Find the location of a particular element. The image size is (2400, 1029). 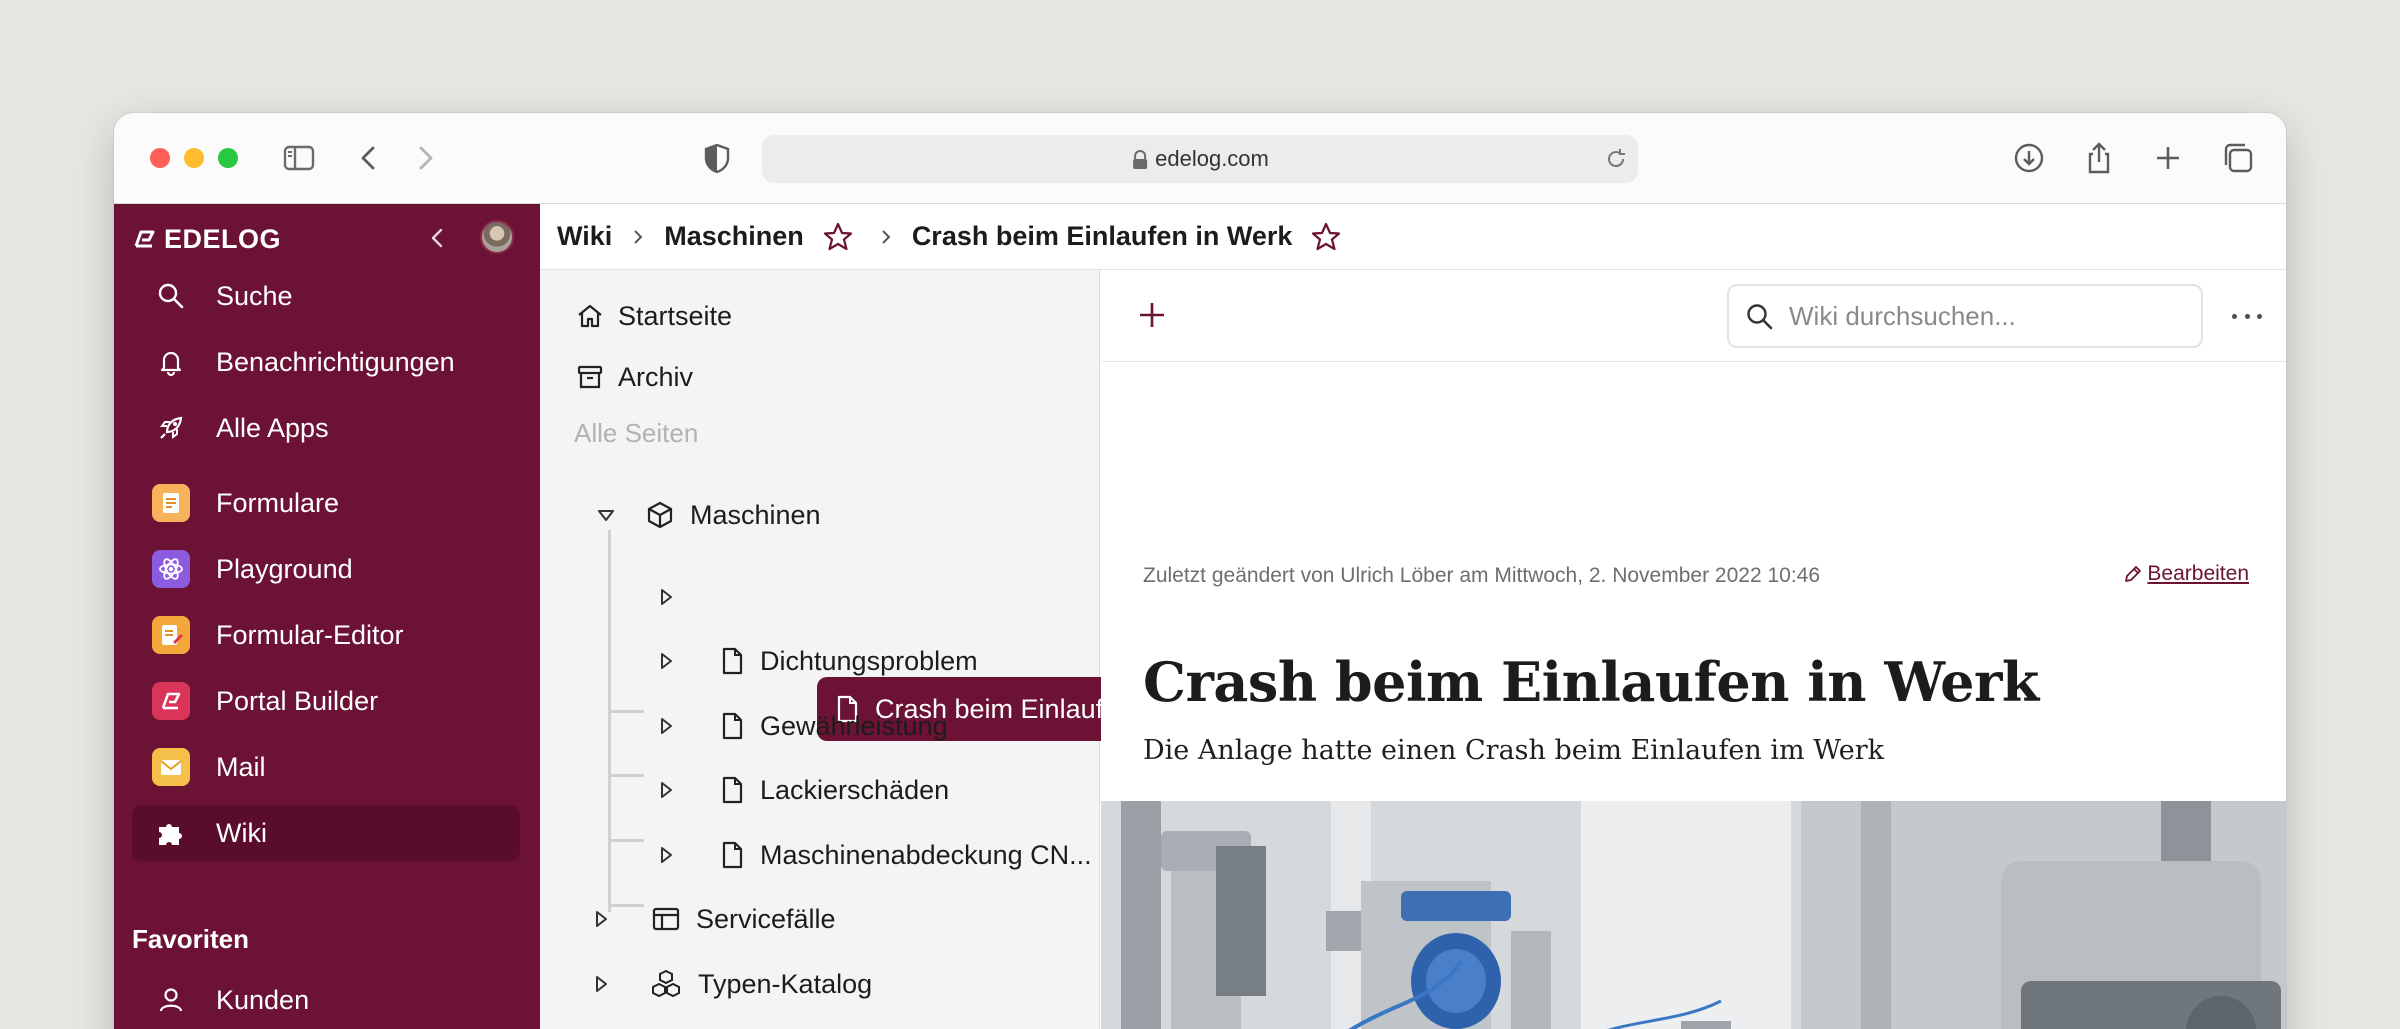

tree-label: Typen-Katalog is located at coordinates (785, 983).